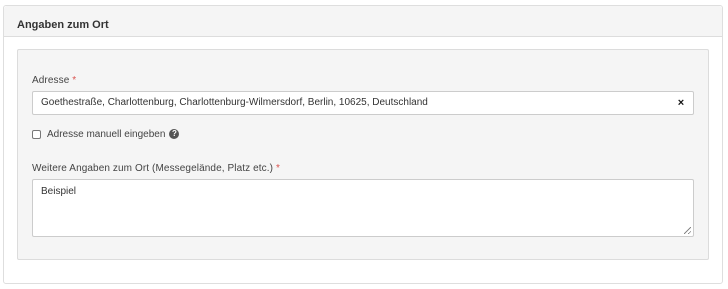 This screenshot has height=289, width=728. What do you see at coordinates (174, 134) in the screenshot?
I see `help-icon: ?` at bounding box center [174, 134].